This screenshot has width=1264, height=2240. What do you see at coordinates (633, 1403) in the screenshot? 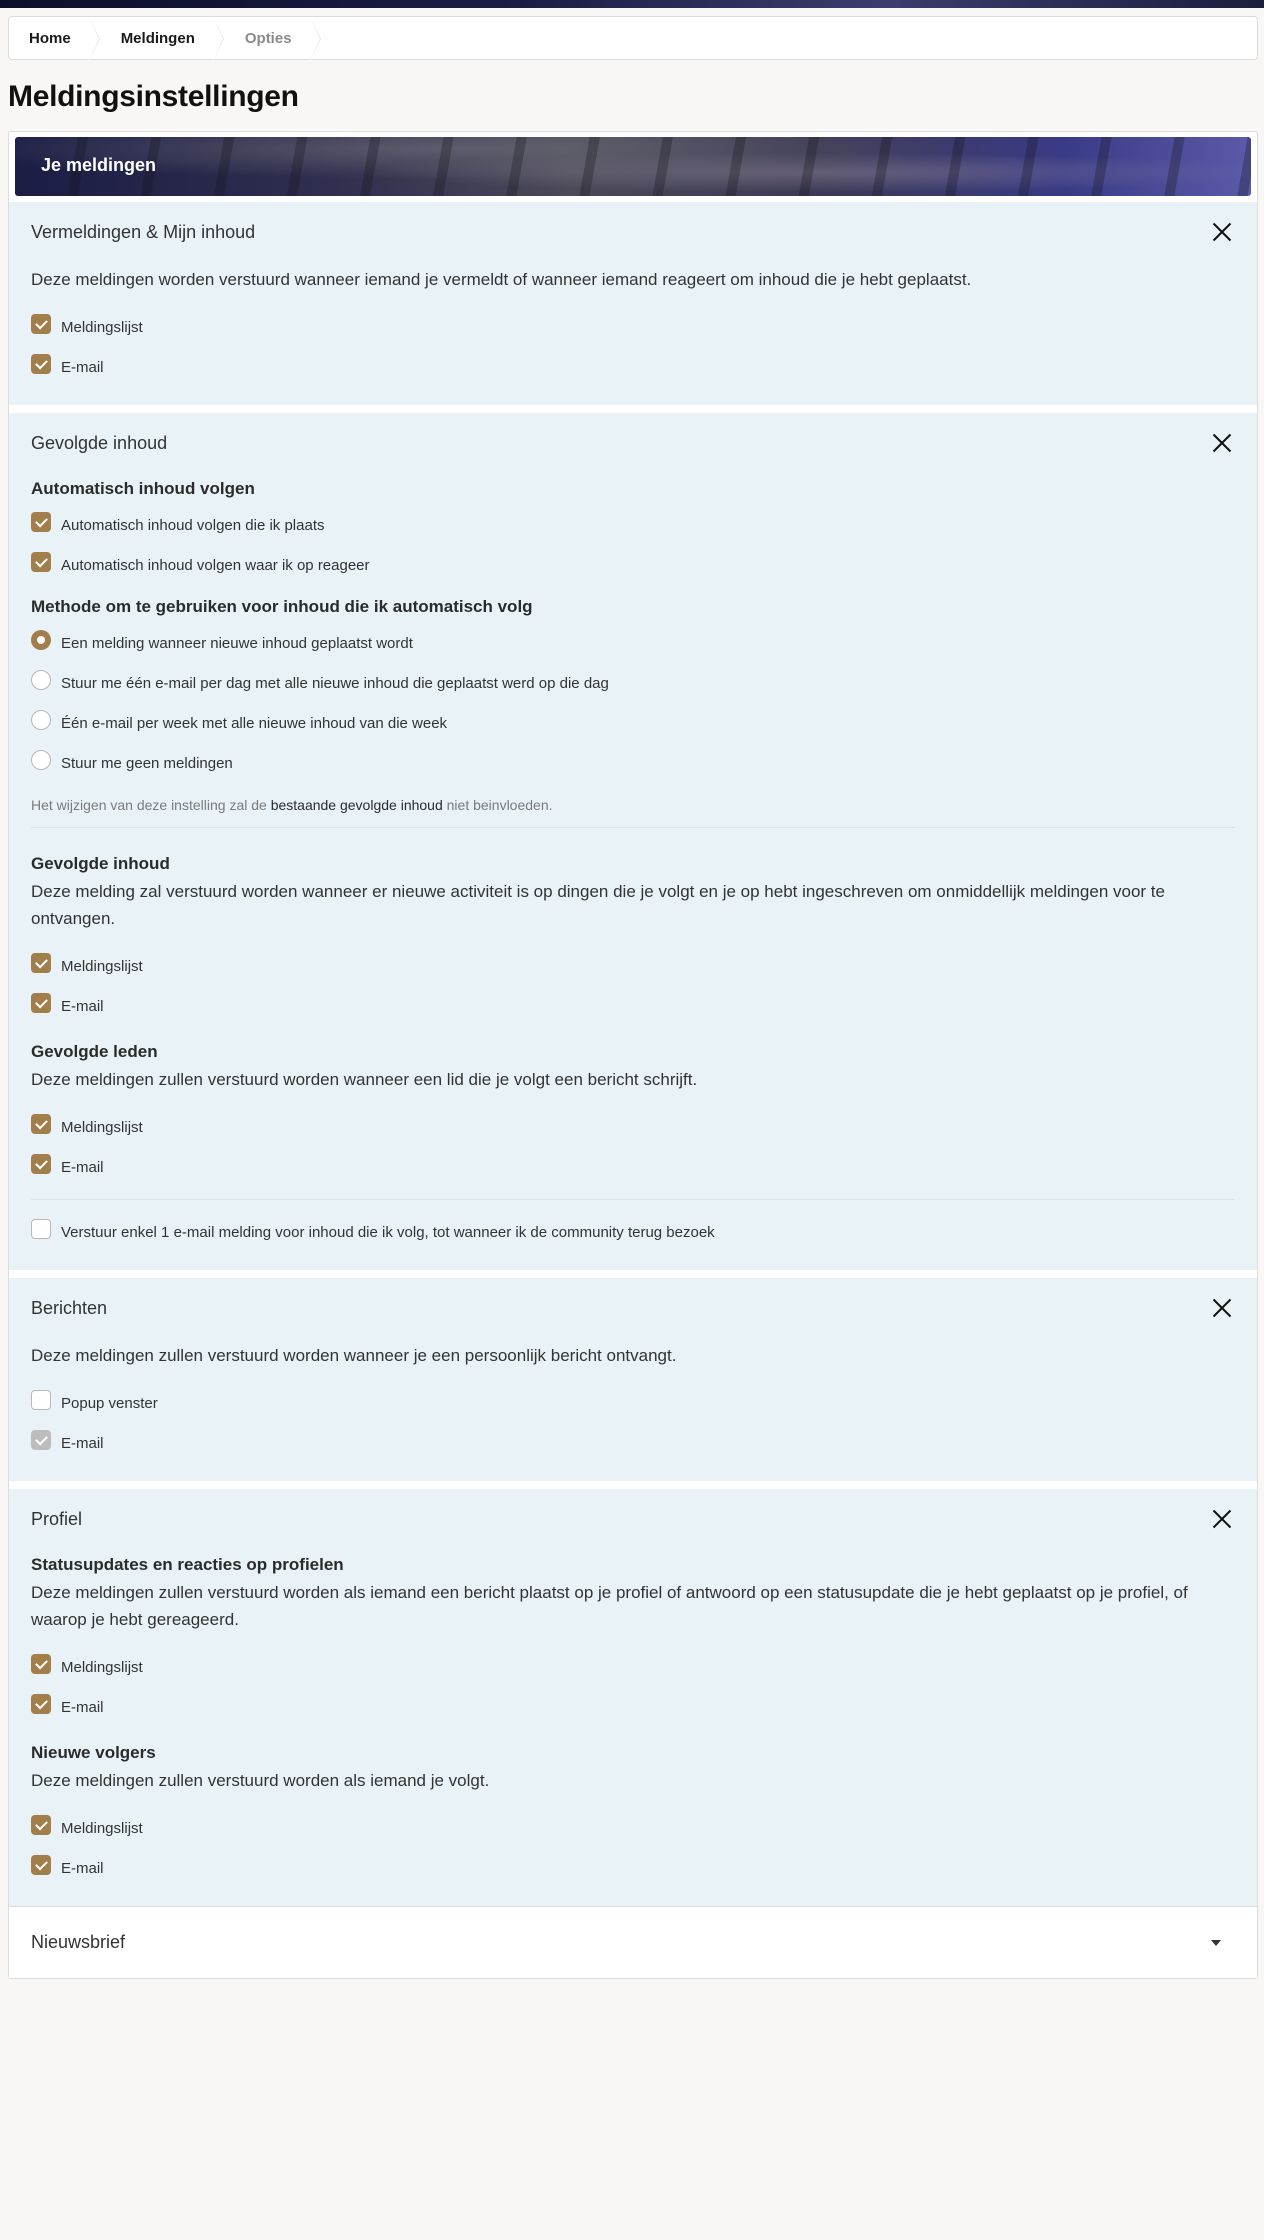
I see `option-popup: Popup venster` at bounding box center [633, 1403].